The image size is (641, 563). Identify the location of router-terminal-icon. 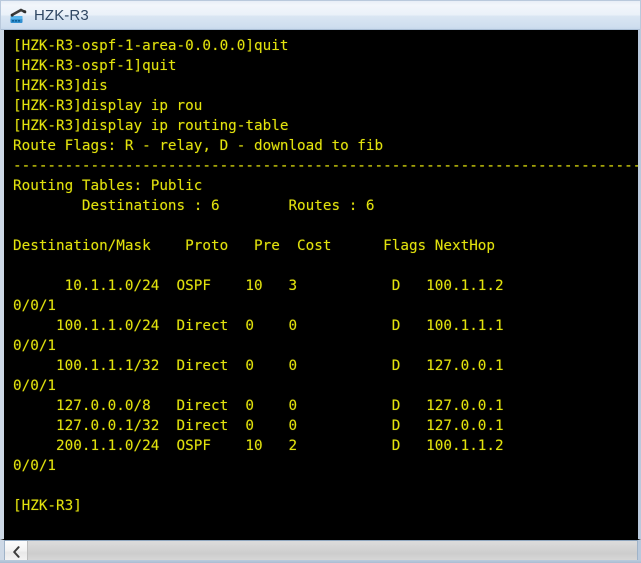
(18, 16).